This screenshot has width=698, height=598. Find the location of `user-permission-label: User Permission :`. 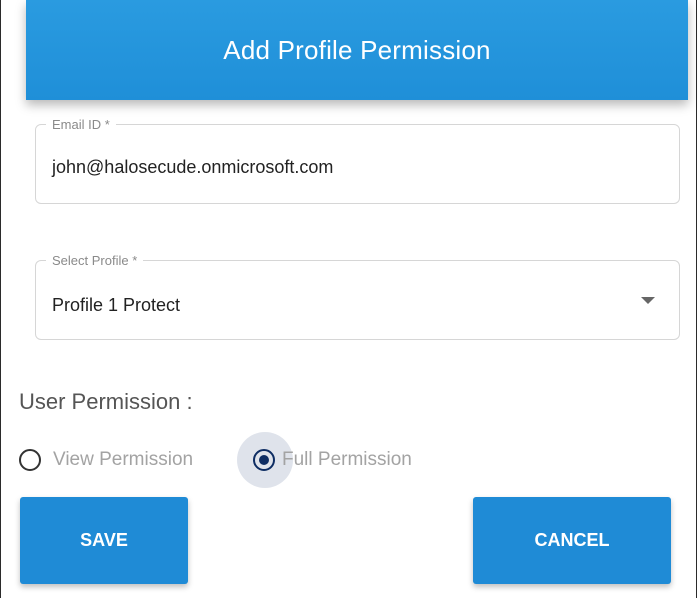

user-permission-label: User Permission : is located at coordinates (106, 401).